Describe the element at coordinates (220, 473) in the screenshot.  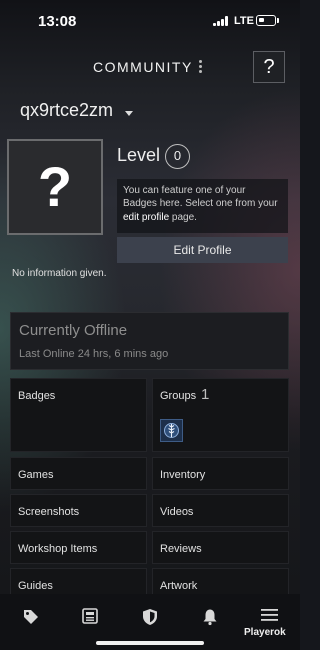
I see `inventory-tile: Inventory` at that location.